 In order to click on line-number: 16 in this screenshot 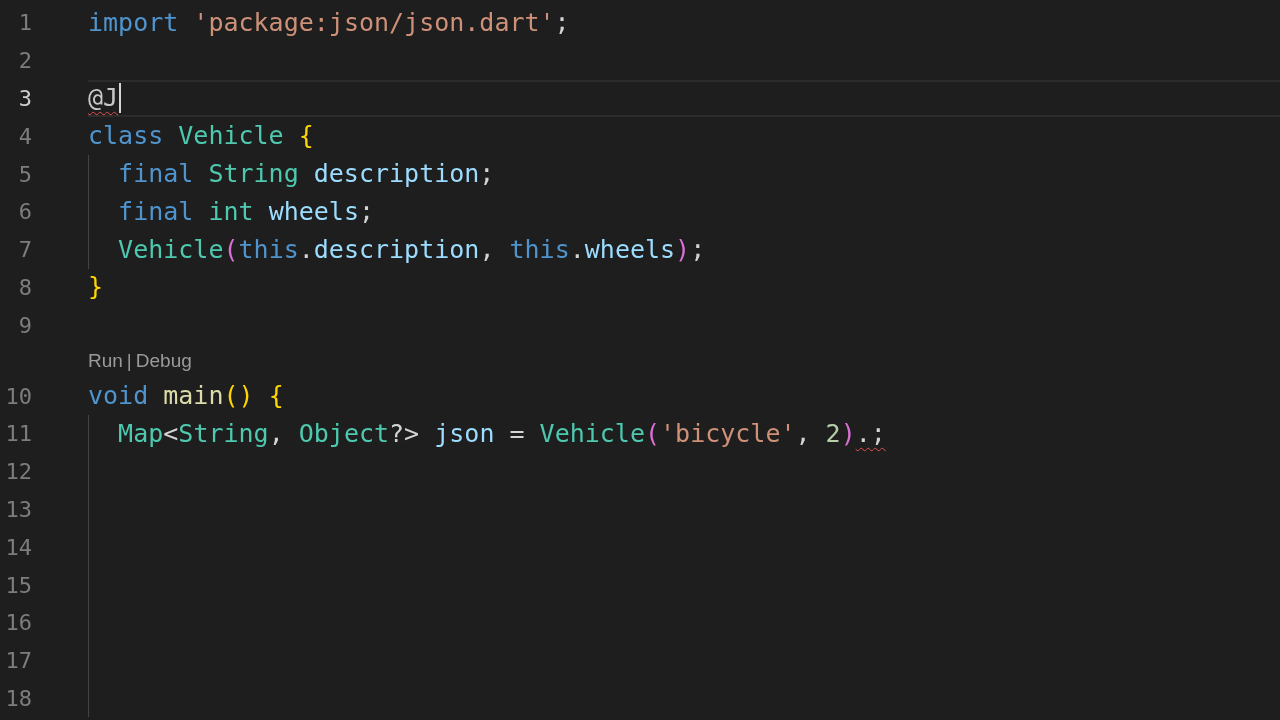, I will do `click(18, 623)`.